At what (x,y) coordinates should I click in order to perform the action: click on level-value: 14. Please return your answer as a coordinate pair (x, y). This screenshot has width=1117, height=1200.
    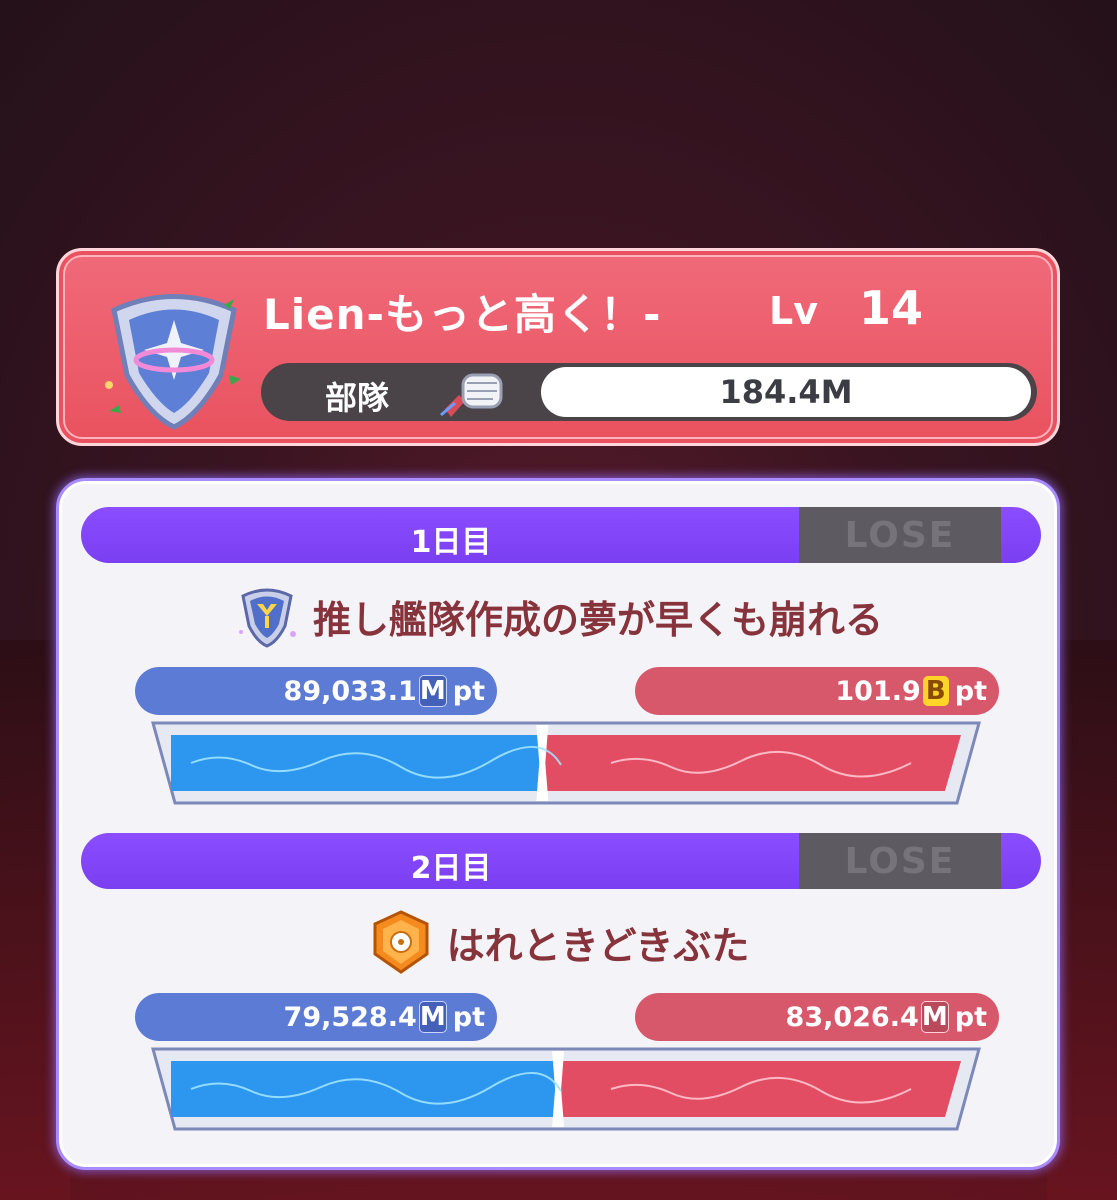
    Looking at the image, I should click on (891, 308).